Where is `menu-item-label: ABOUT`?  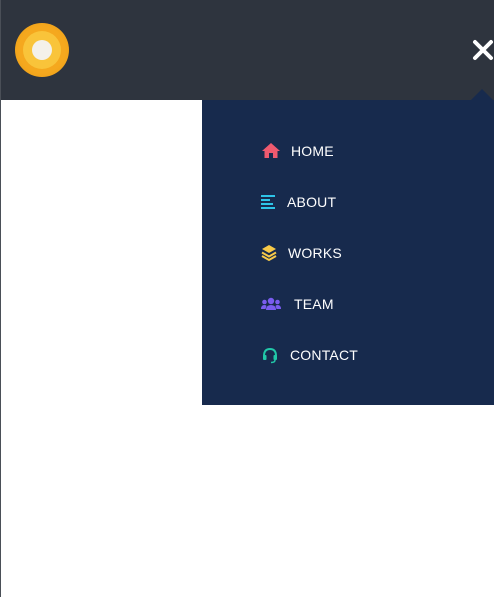
menu-item-label: ABOUT is located at coordinates (312, 202).